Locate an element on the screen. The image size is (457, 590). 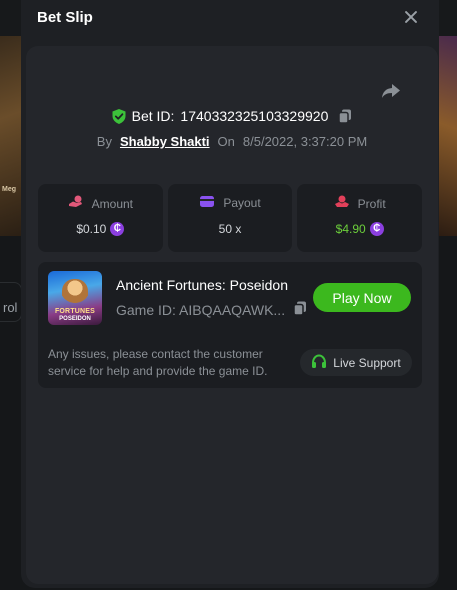
bet-id-label: Bet ID: is located at coordinates (153, 116).